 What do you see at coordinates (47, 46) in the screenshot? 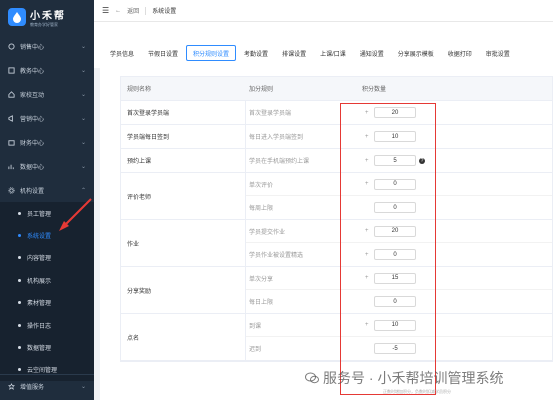
I see `sidebar-item-sales: 销售中心 ⌄` at bounding box center [47, 46].